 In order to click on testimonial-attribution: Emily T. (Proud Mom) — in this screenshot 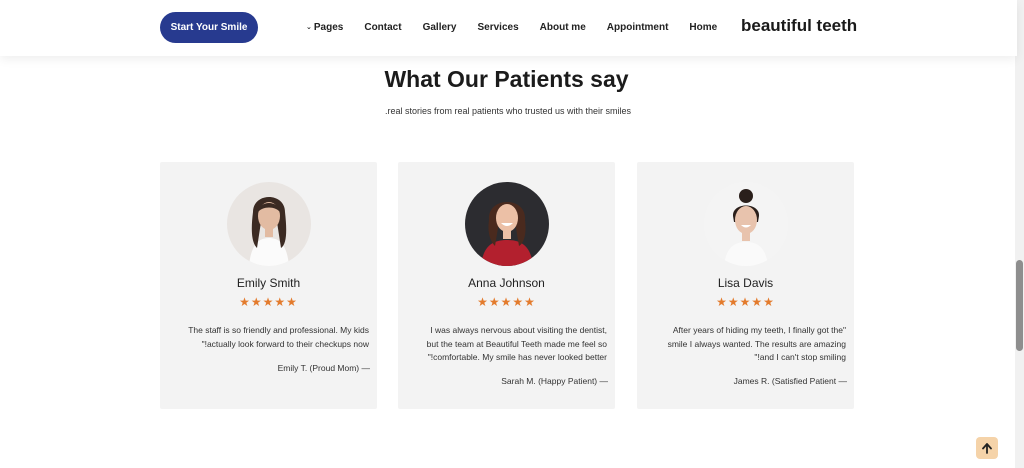, I will do `click(323, 368)`.